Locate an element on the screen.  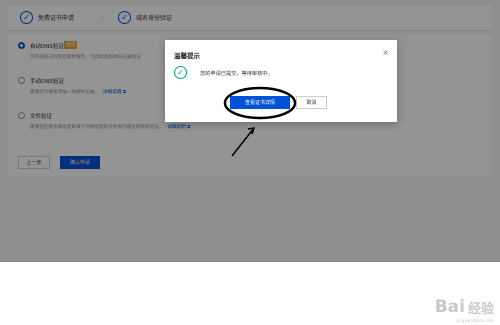
notice-dialog: 温馨提示 × ✓ 您的申请已提交，等待审核中。 查看证书详情 取消 is located at coordinates (281, 81).